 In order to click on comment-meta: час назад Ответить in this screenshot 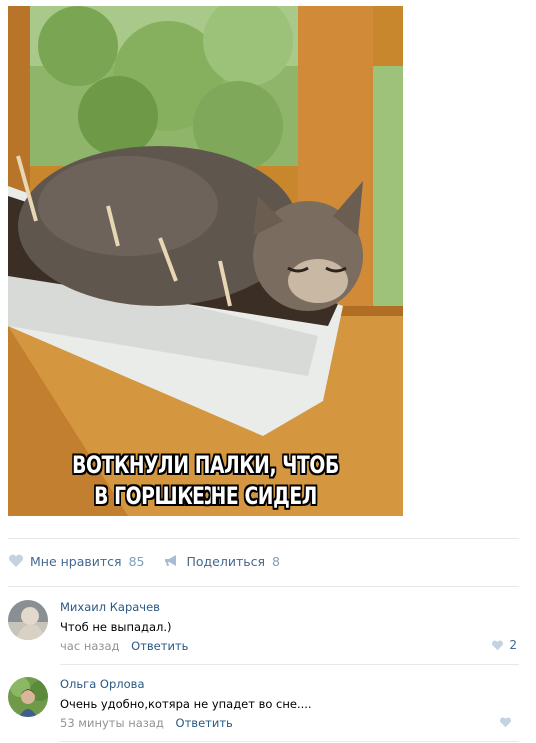, I will do `click(289, 646)`.